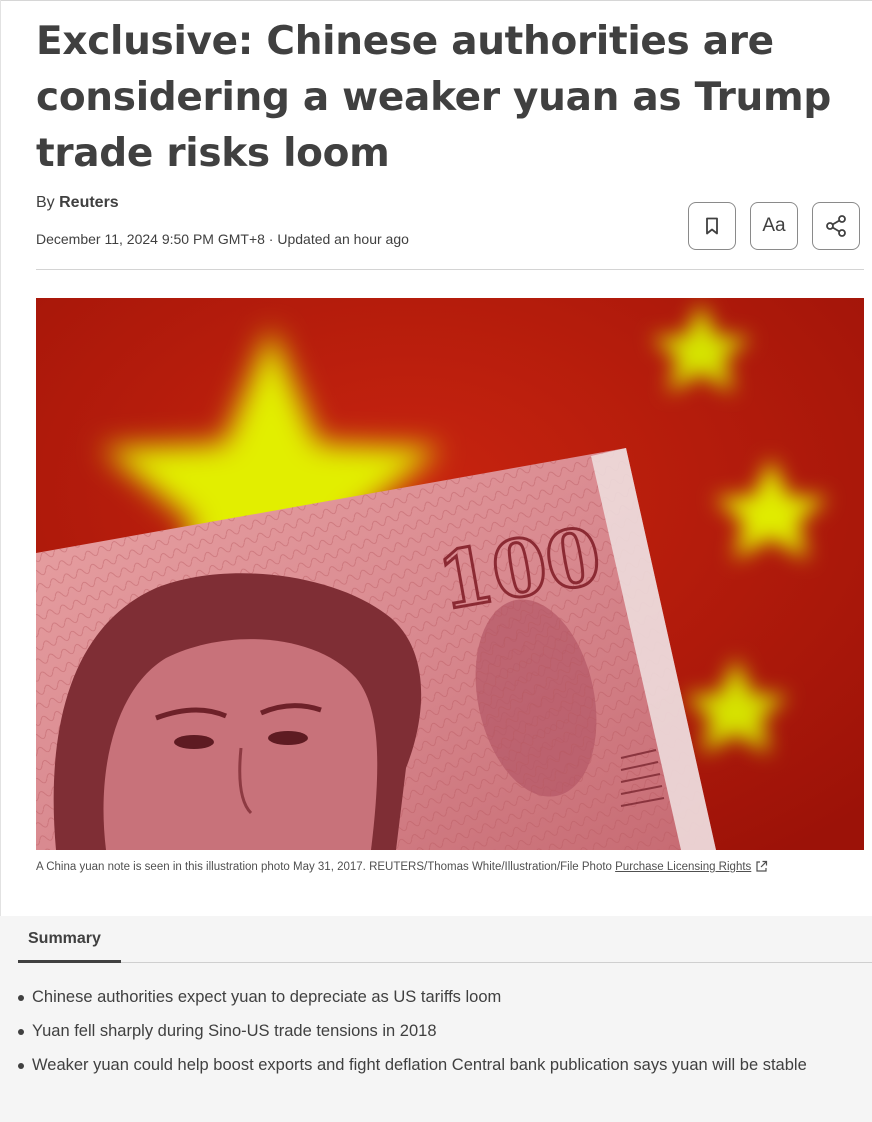 This screenshot has width=872, height=1122. Describe the element at coordinates (761, 866) in the screenshot. I see `external-link-icon` at that location.